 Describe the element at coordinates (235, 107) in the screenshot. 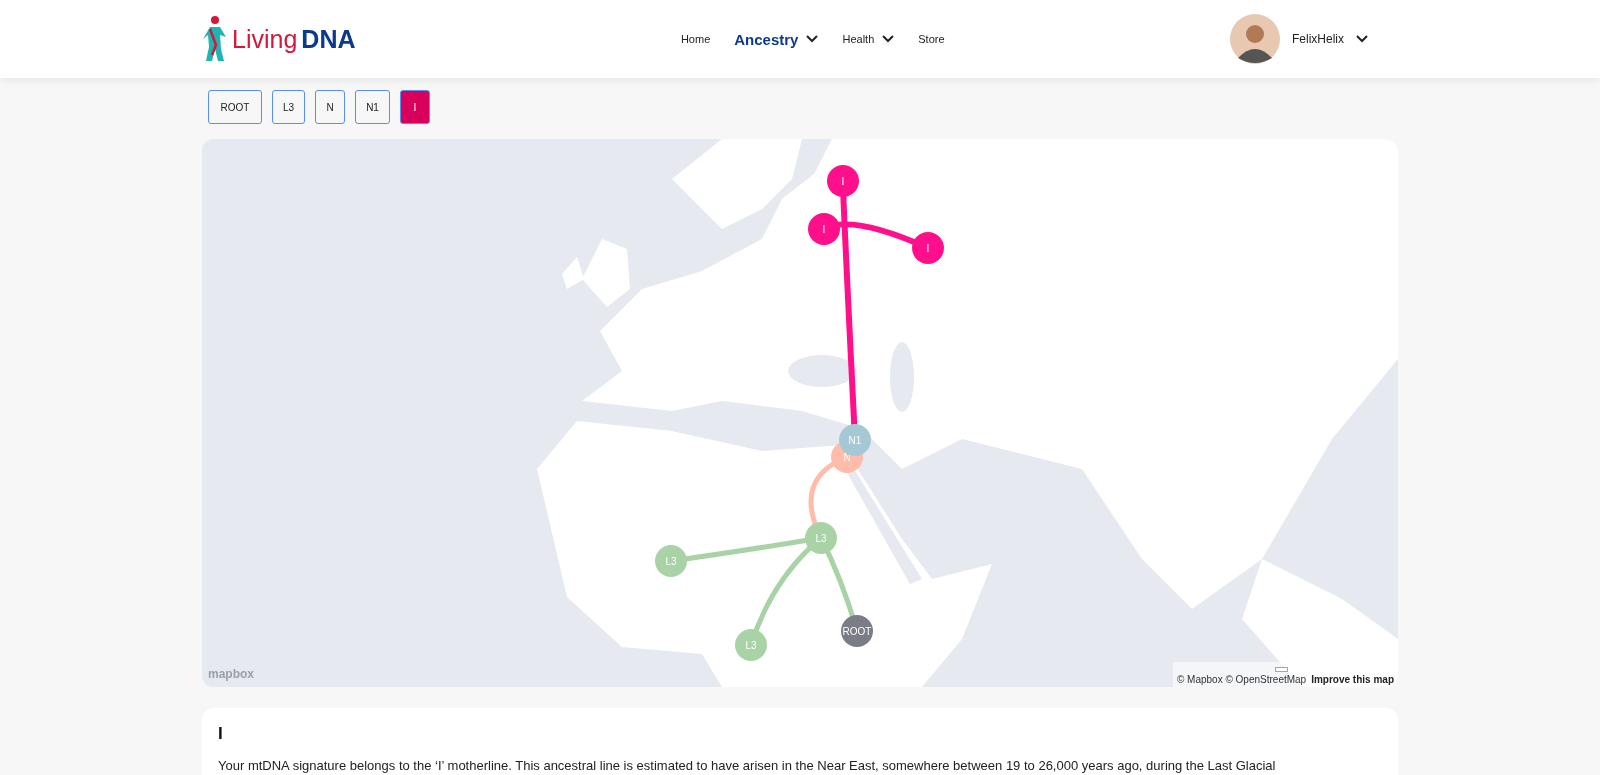

I see `lineage-tab: ROOT` at that location.